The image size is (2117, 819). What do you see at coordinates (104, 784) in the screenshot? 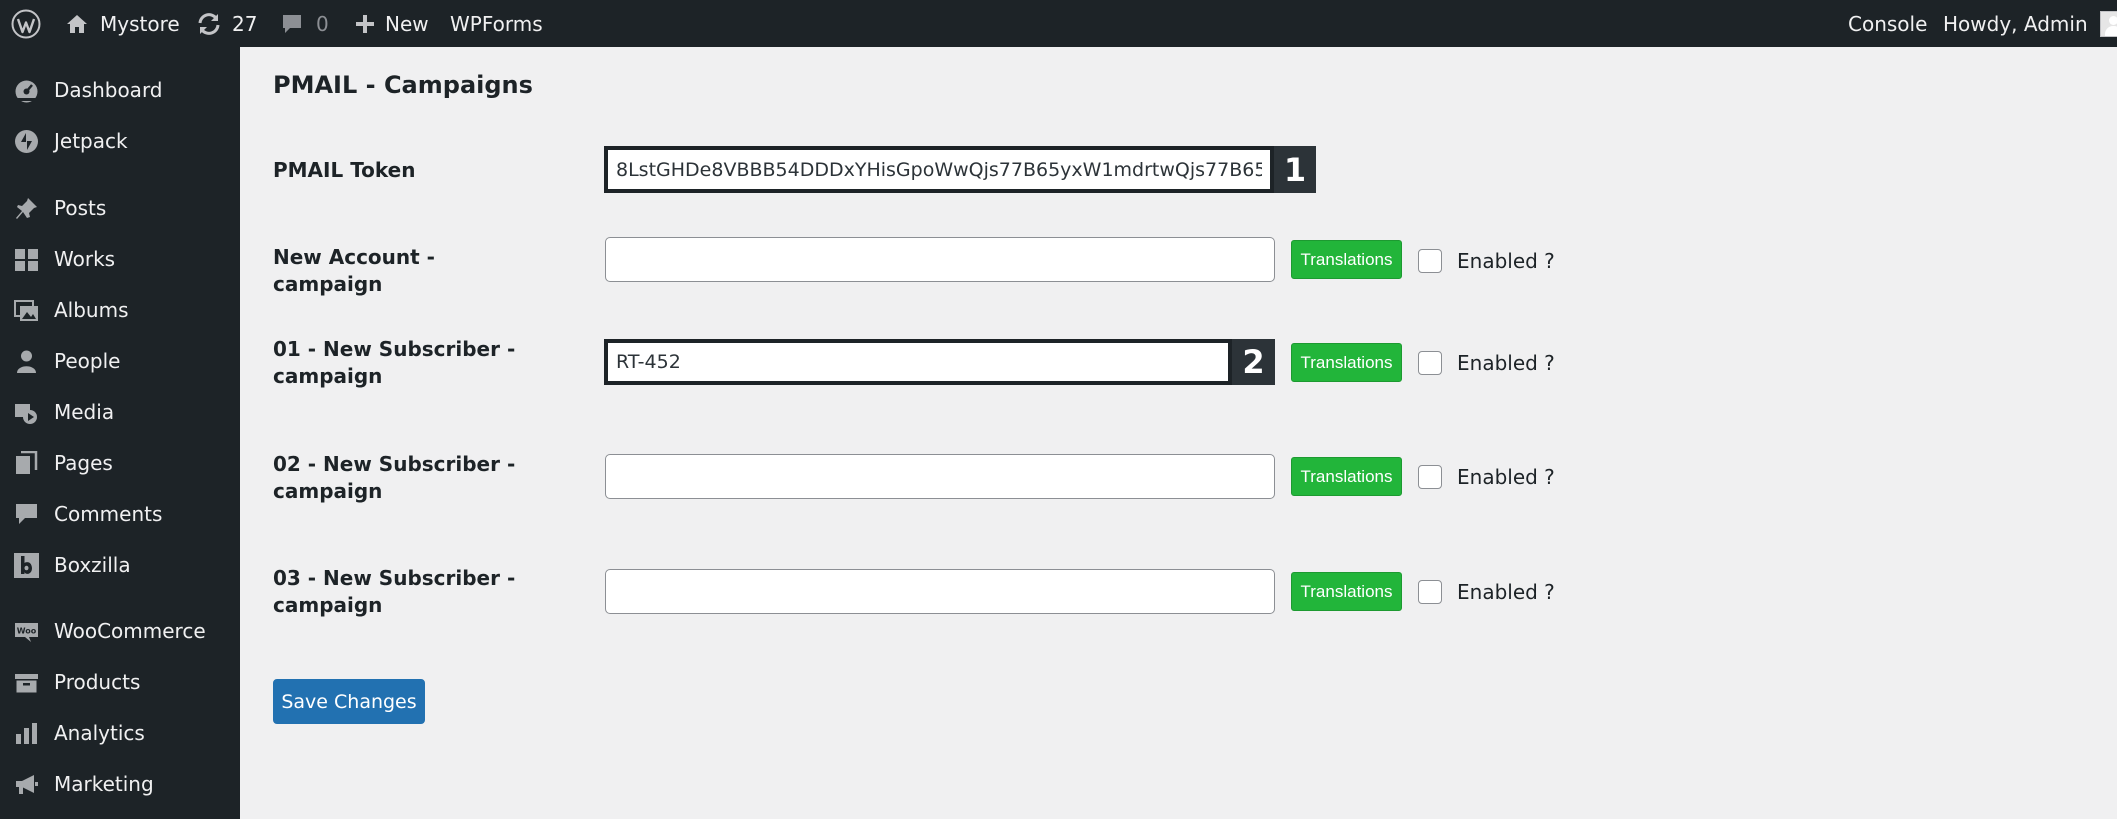
I see `sidebar-item-label: Marketing` at bounding box center [104, 784].